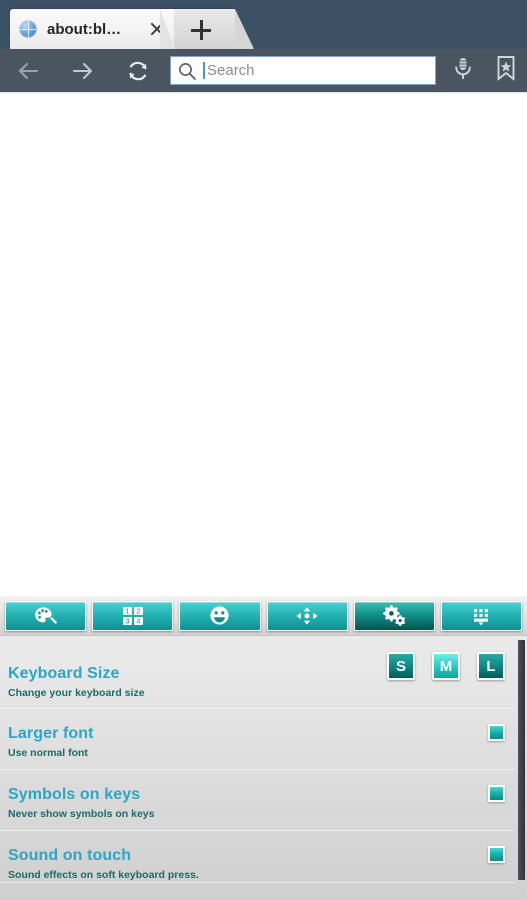  Describe the element at coordinates (521, 760) in the screenshot. I see `settings-scrollbar-thumb` at that location.